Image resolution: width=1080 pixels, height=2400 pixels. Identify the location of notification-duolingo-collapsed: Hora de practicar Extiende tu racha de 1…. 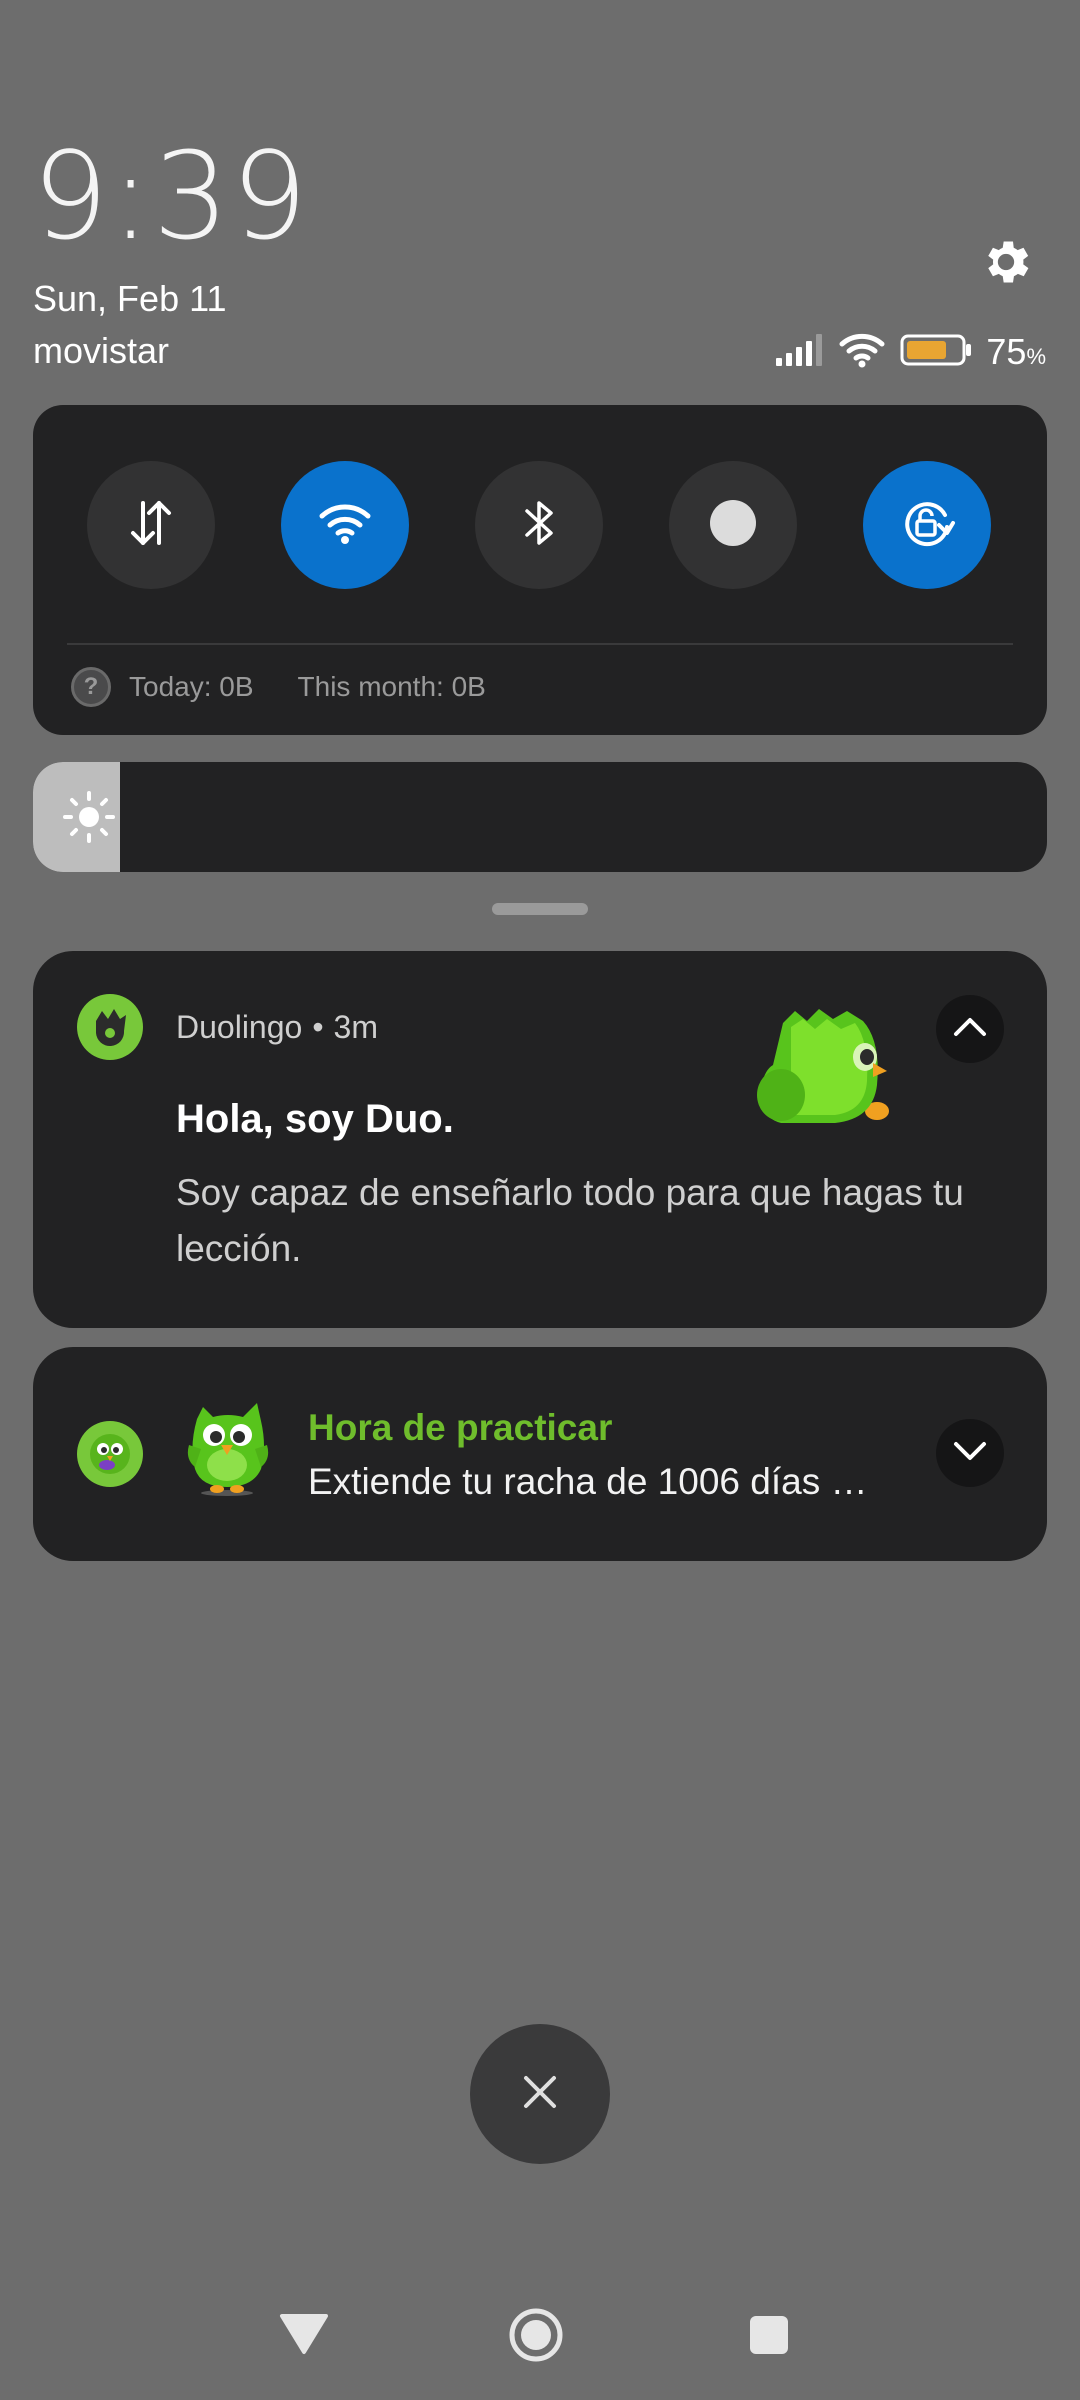
(540, 1454).